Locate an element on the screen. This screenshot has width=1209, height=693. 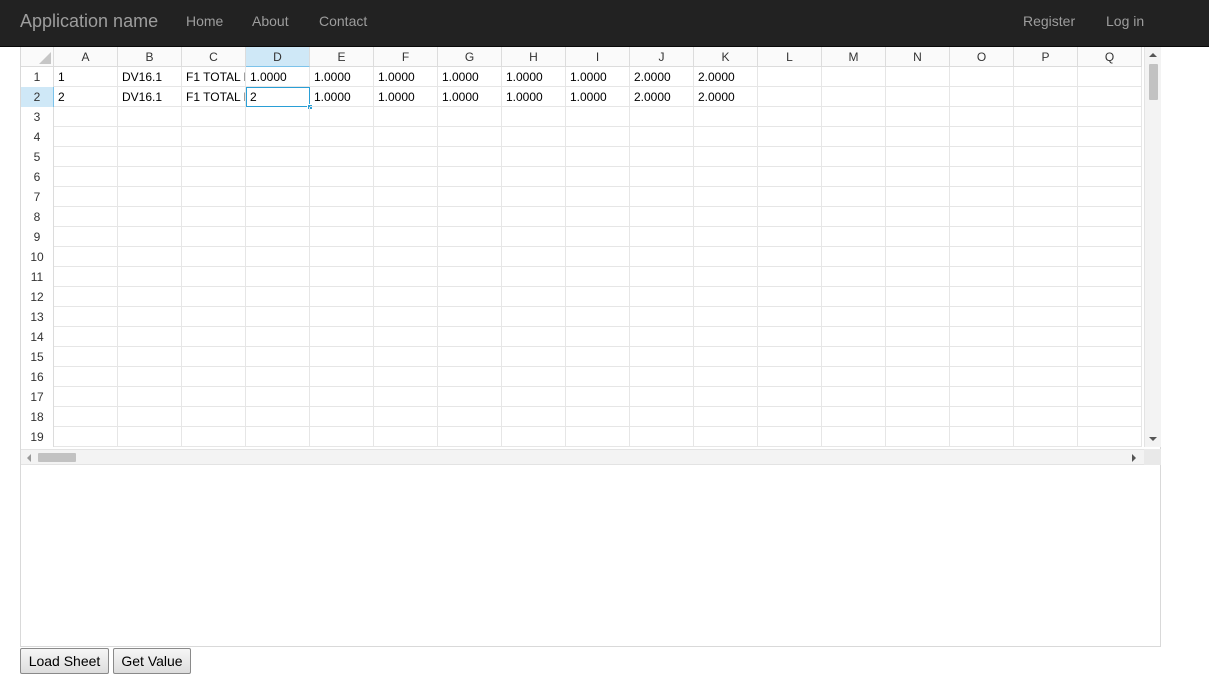
cell-g5 is located at coordinates (470, 157).